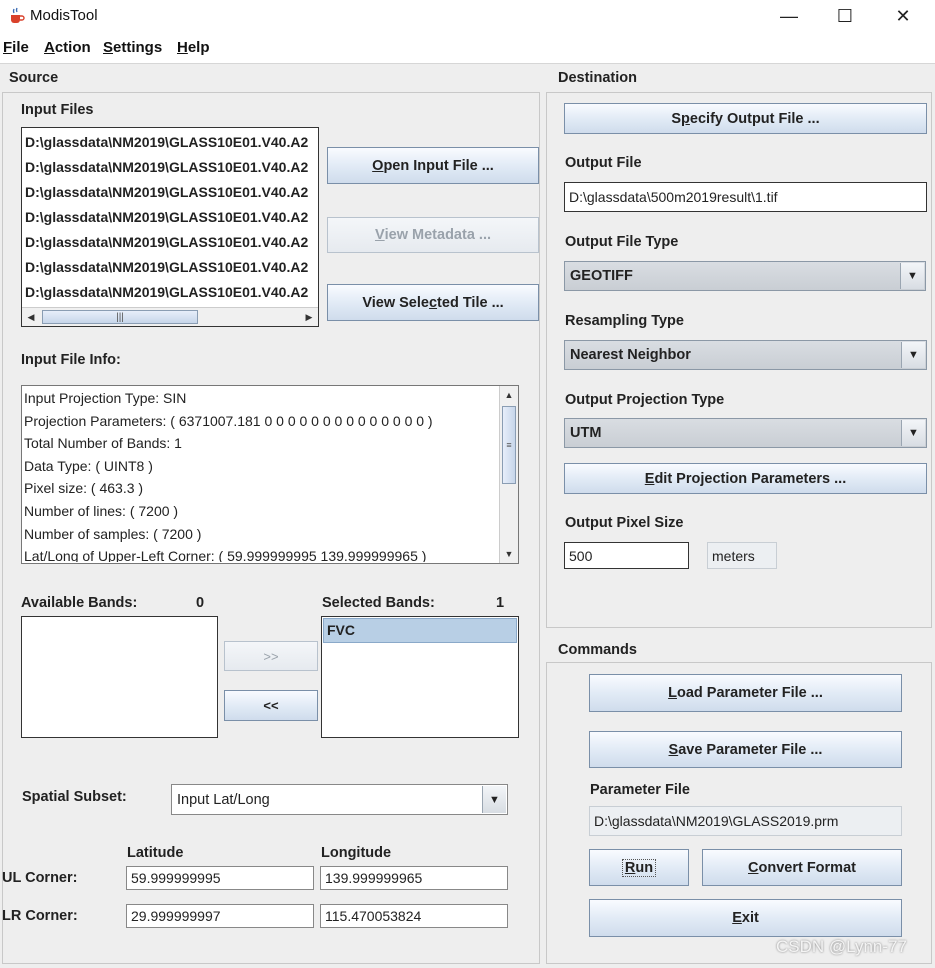  Describe the element at coordinates (420, 677) in the screenshot. I see `selected-bands-list: FVC` at that location.